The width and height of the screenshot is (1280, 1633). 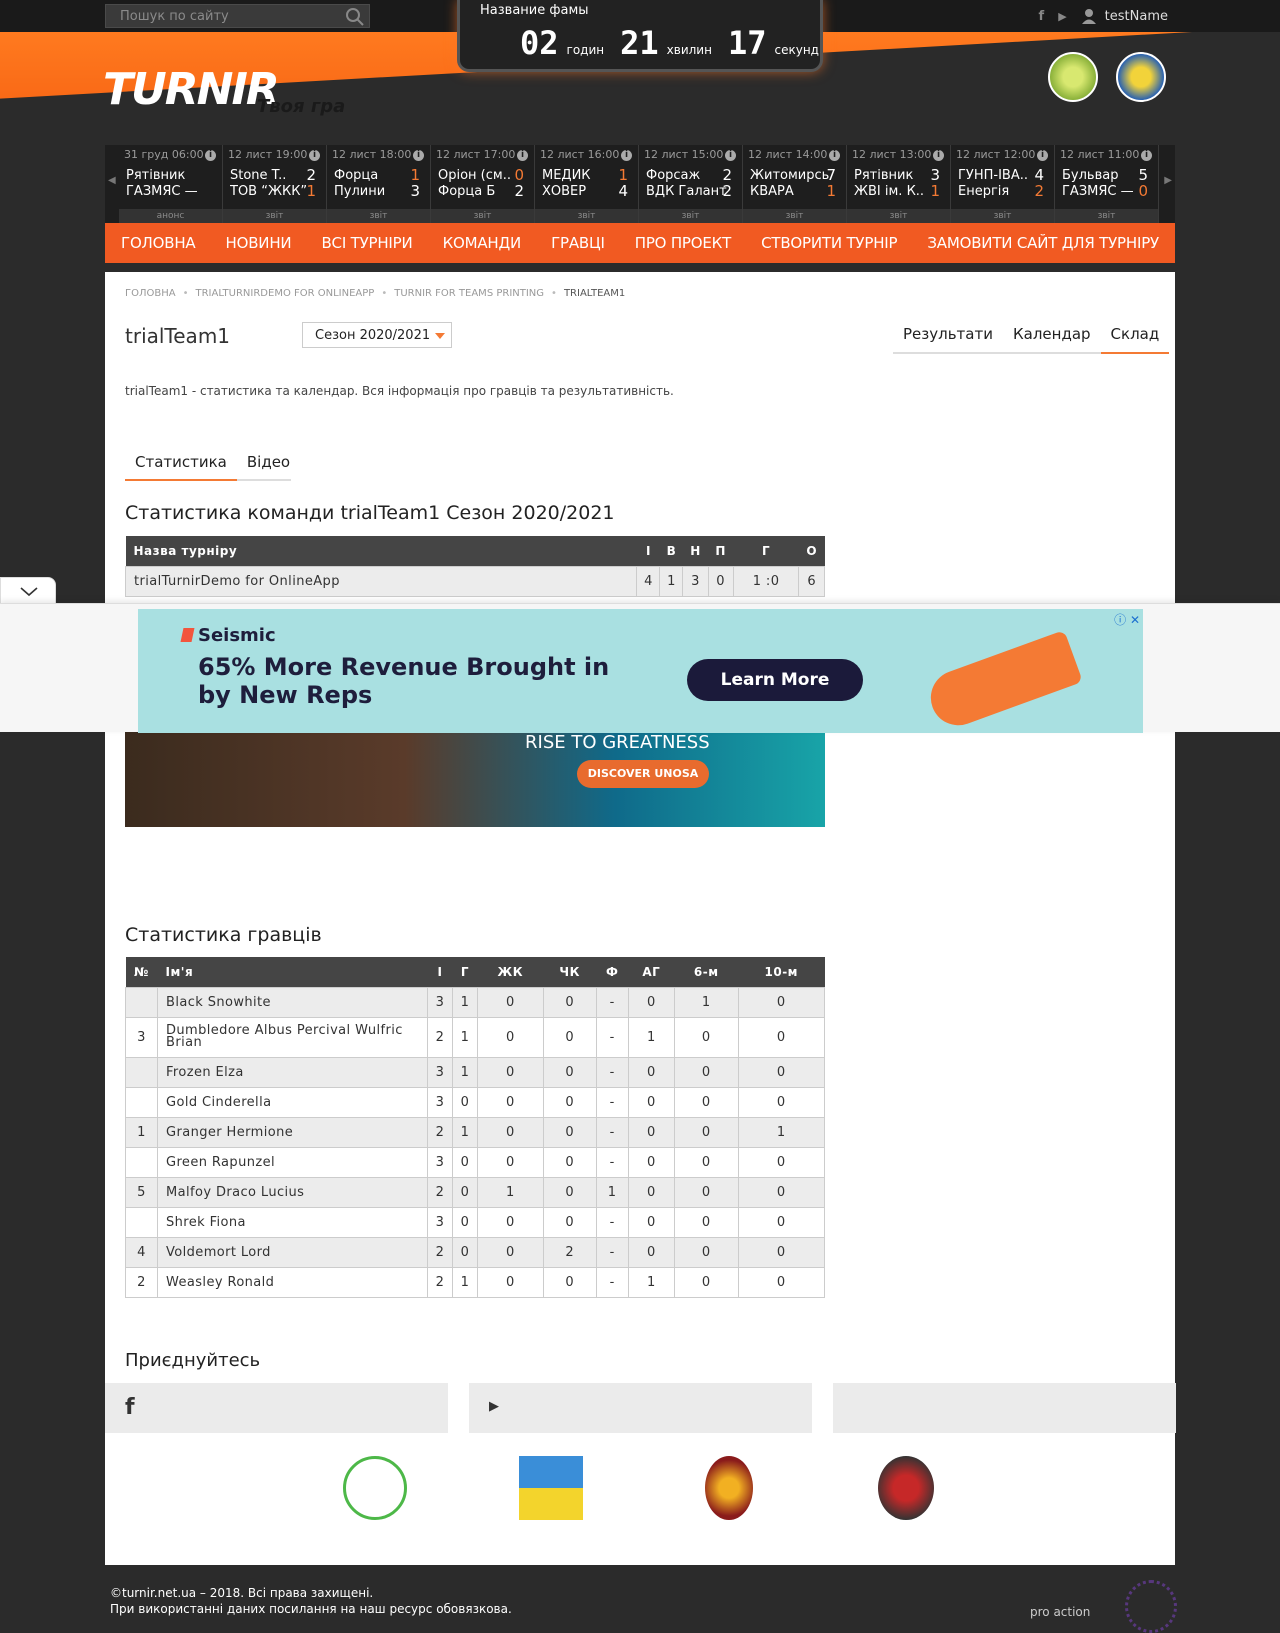 I want to click on nav-item: ВСІ ТУРНІРИ, so click(x=366, y=243).